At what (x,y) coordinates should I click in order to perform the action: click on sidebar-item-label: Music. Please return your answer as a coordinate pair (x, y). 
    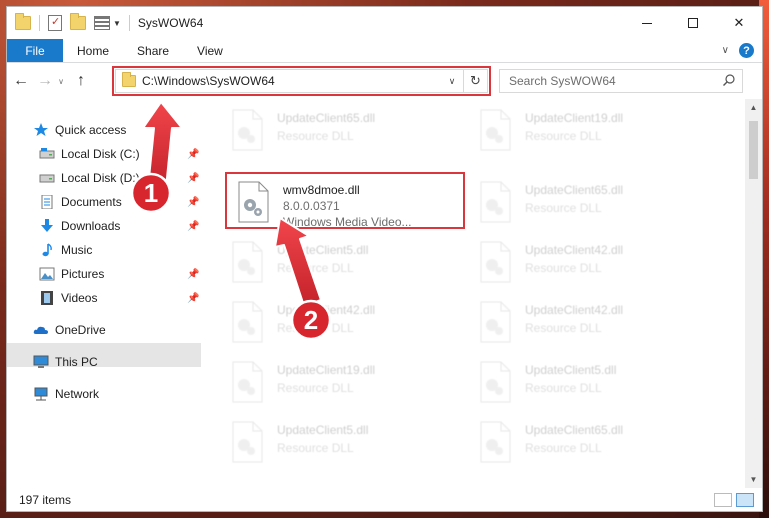
    Looking at the image, I should click on (77, 250).